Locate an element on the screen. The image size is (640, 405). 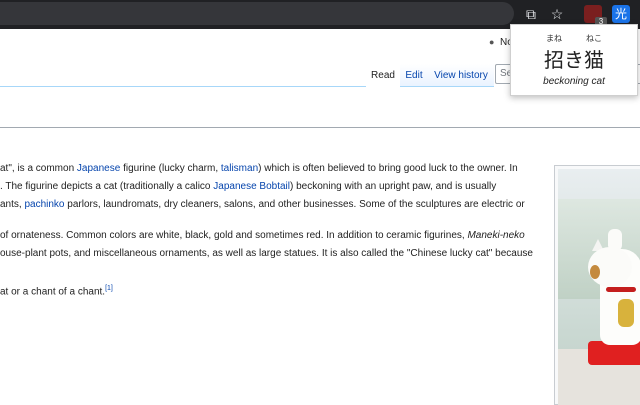
text: ants, is located at coordinates (12, 204).